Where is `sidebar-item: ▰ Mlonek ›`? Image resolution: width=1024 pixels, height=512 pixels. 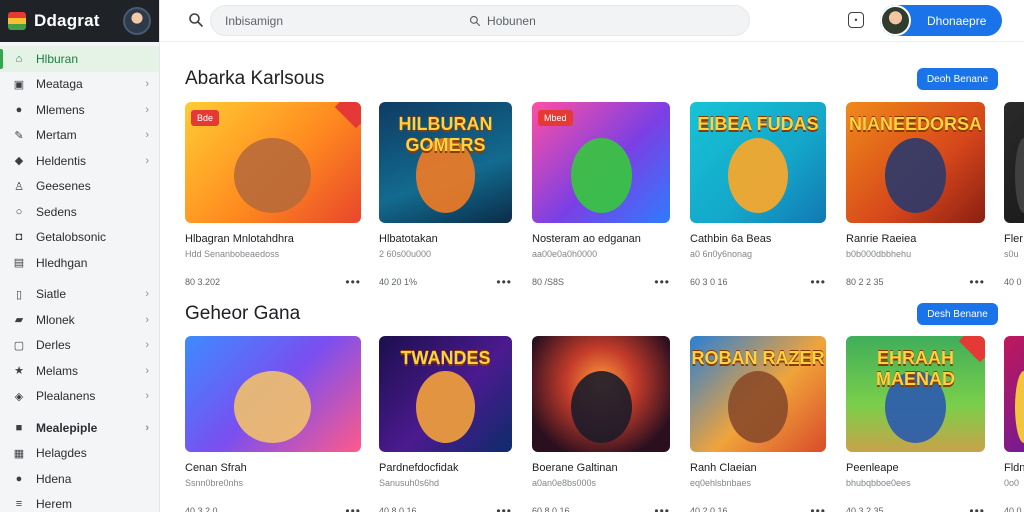
sidebar-item: ▰ Mlonek › is located at coordinates (79, 320).